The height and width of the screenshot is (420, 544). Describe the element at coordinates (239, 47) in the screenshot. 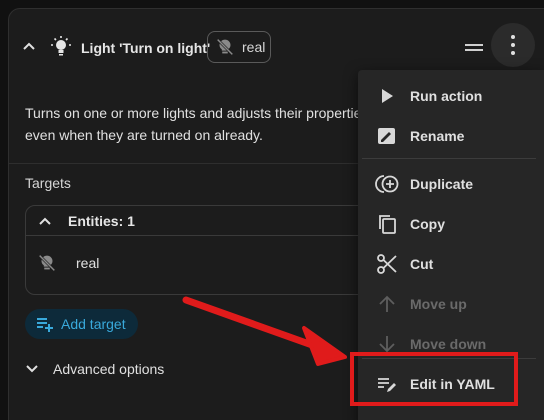

I see `entity-chip: real` at that location.